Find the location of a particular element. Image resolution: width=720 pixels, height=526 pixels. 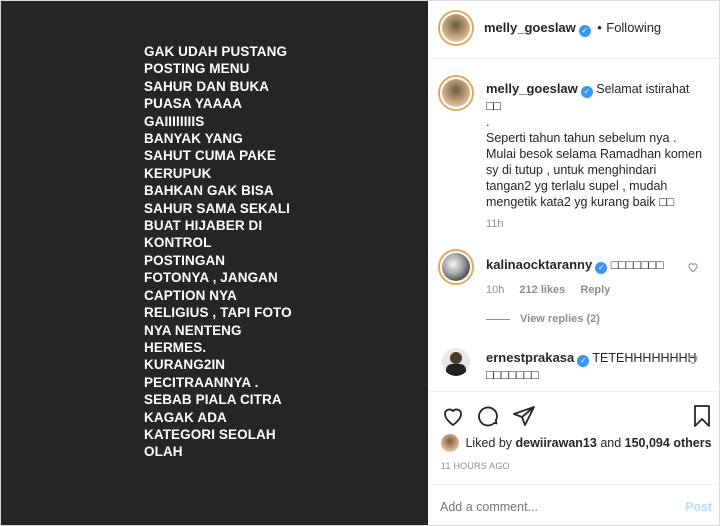

likes-prefix: Liked by is located at coordinates (489, 443).